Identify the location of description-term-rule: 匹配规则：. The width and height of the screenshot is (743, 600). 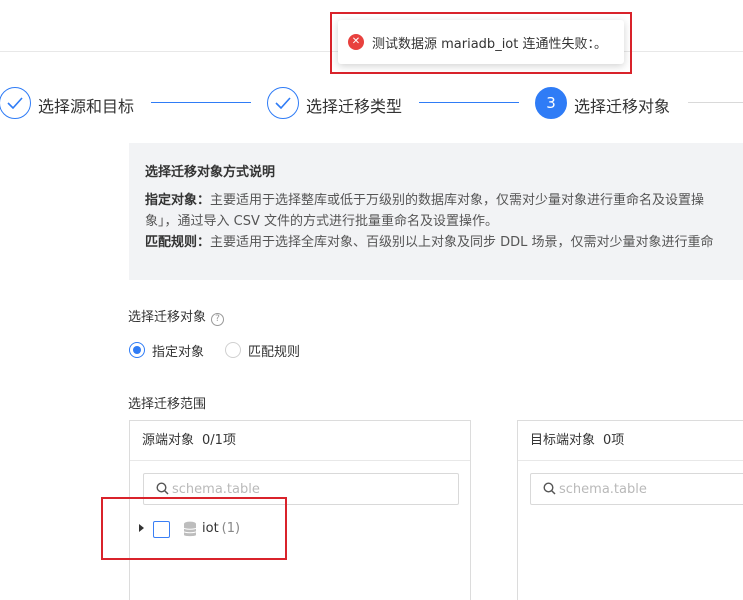
(178, 242).